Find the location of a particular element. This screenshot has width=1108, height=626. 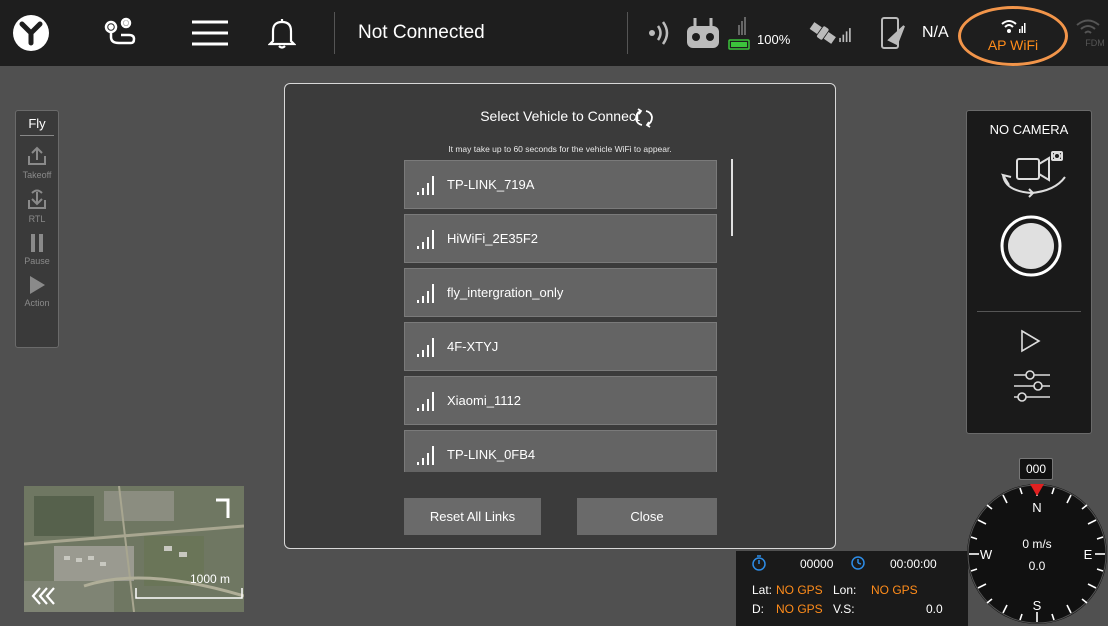

network-item: fly_intergration_only is located at coordinates (560, 292).